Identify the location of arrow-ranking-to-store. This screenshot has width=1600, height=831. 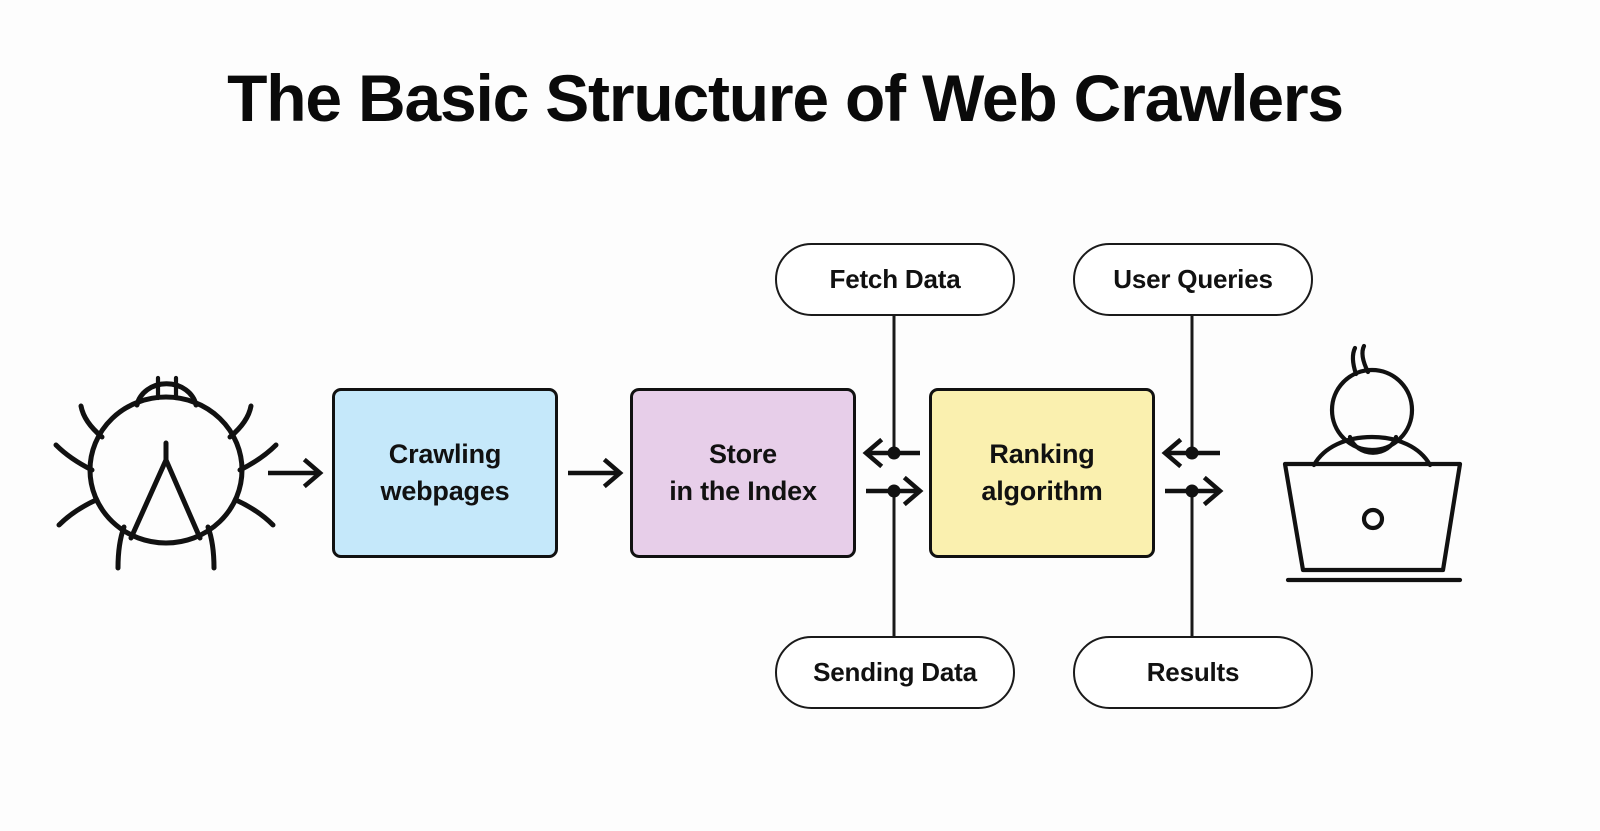
(891, 453).